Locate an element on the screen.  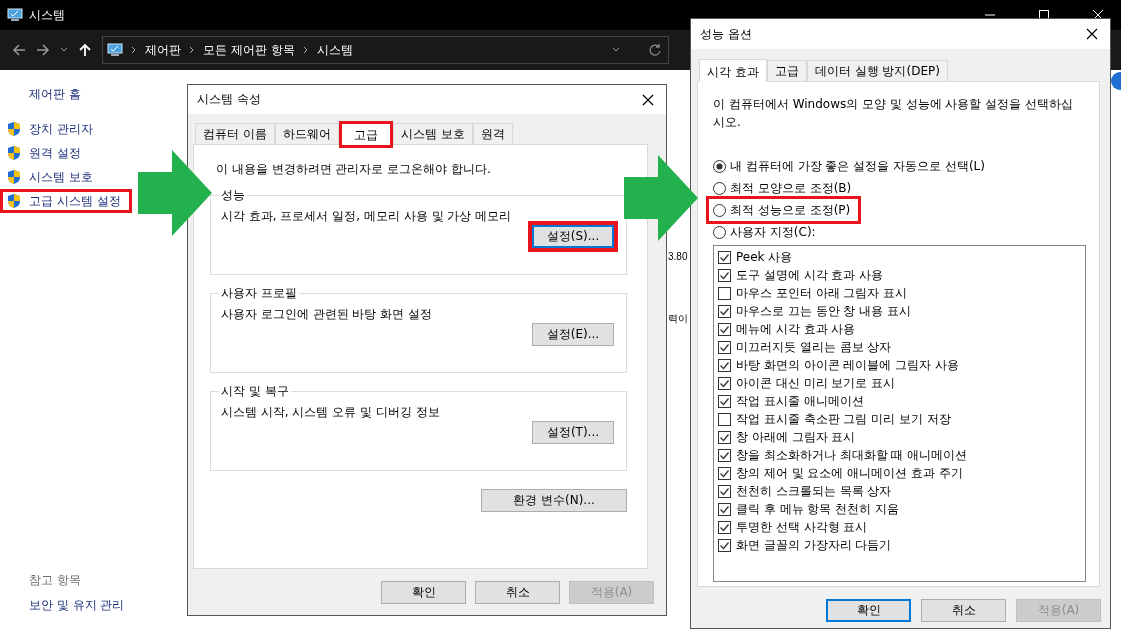
tab: 시스템 보호 is located at coordinates (432, 133).